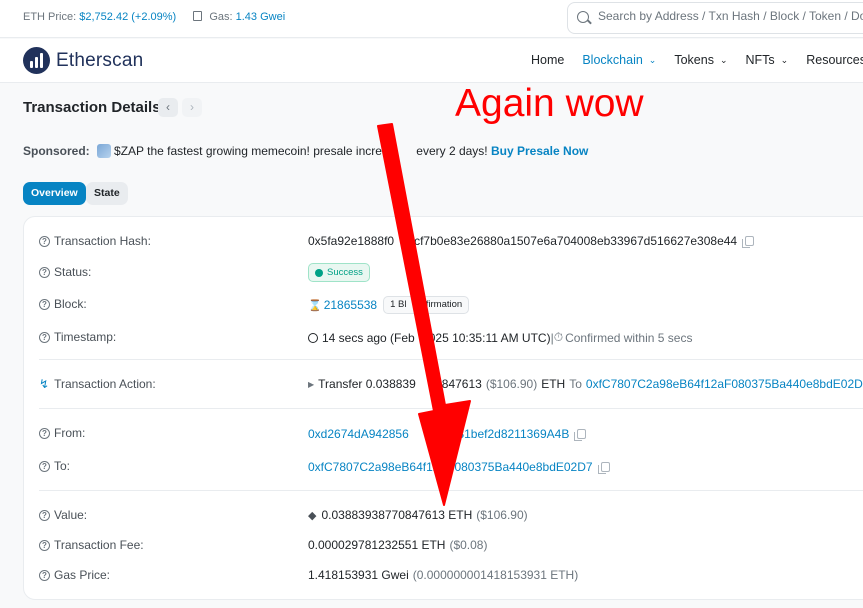 The height and width of the screenshot is (608, 863). Describe the element at coordinates (368, 337) in the screenshot. I see `timestamp-part-a: 14 secs ago (Feb` at that location.